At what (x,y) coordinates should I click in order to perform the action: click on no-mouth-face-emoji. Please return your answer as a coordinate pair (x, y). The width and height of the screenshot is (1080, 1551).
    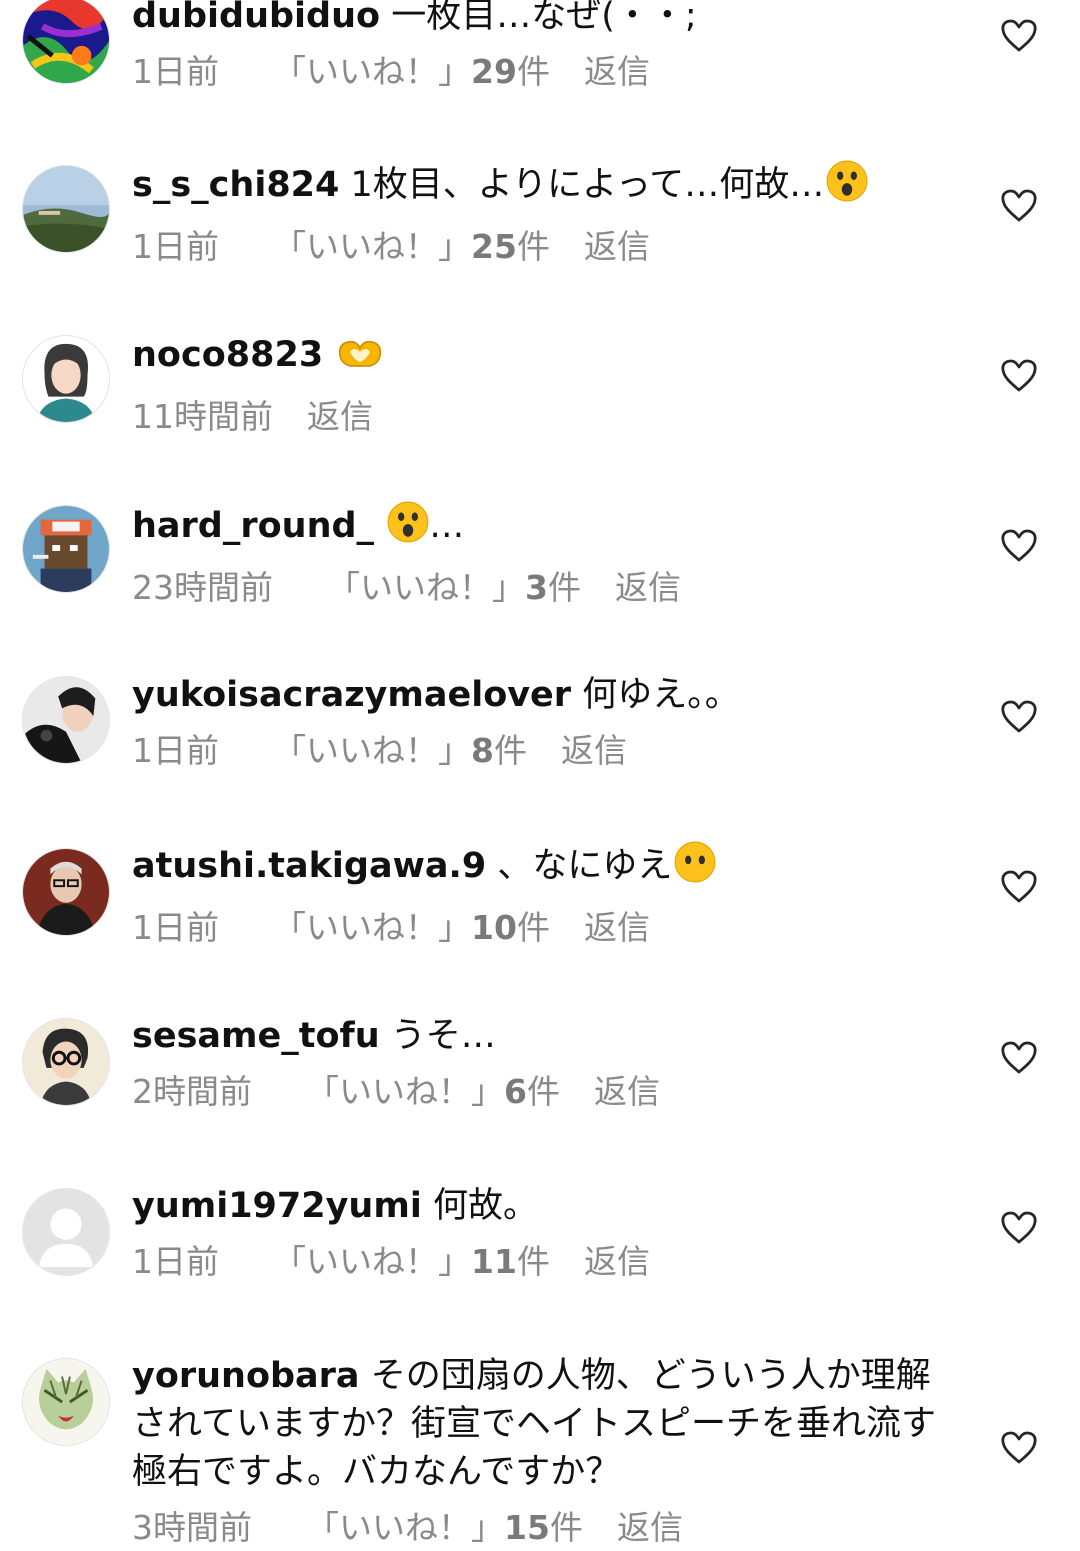
    Looking at the image, I should click on (695, 868).